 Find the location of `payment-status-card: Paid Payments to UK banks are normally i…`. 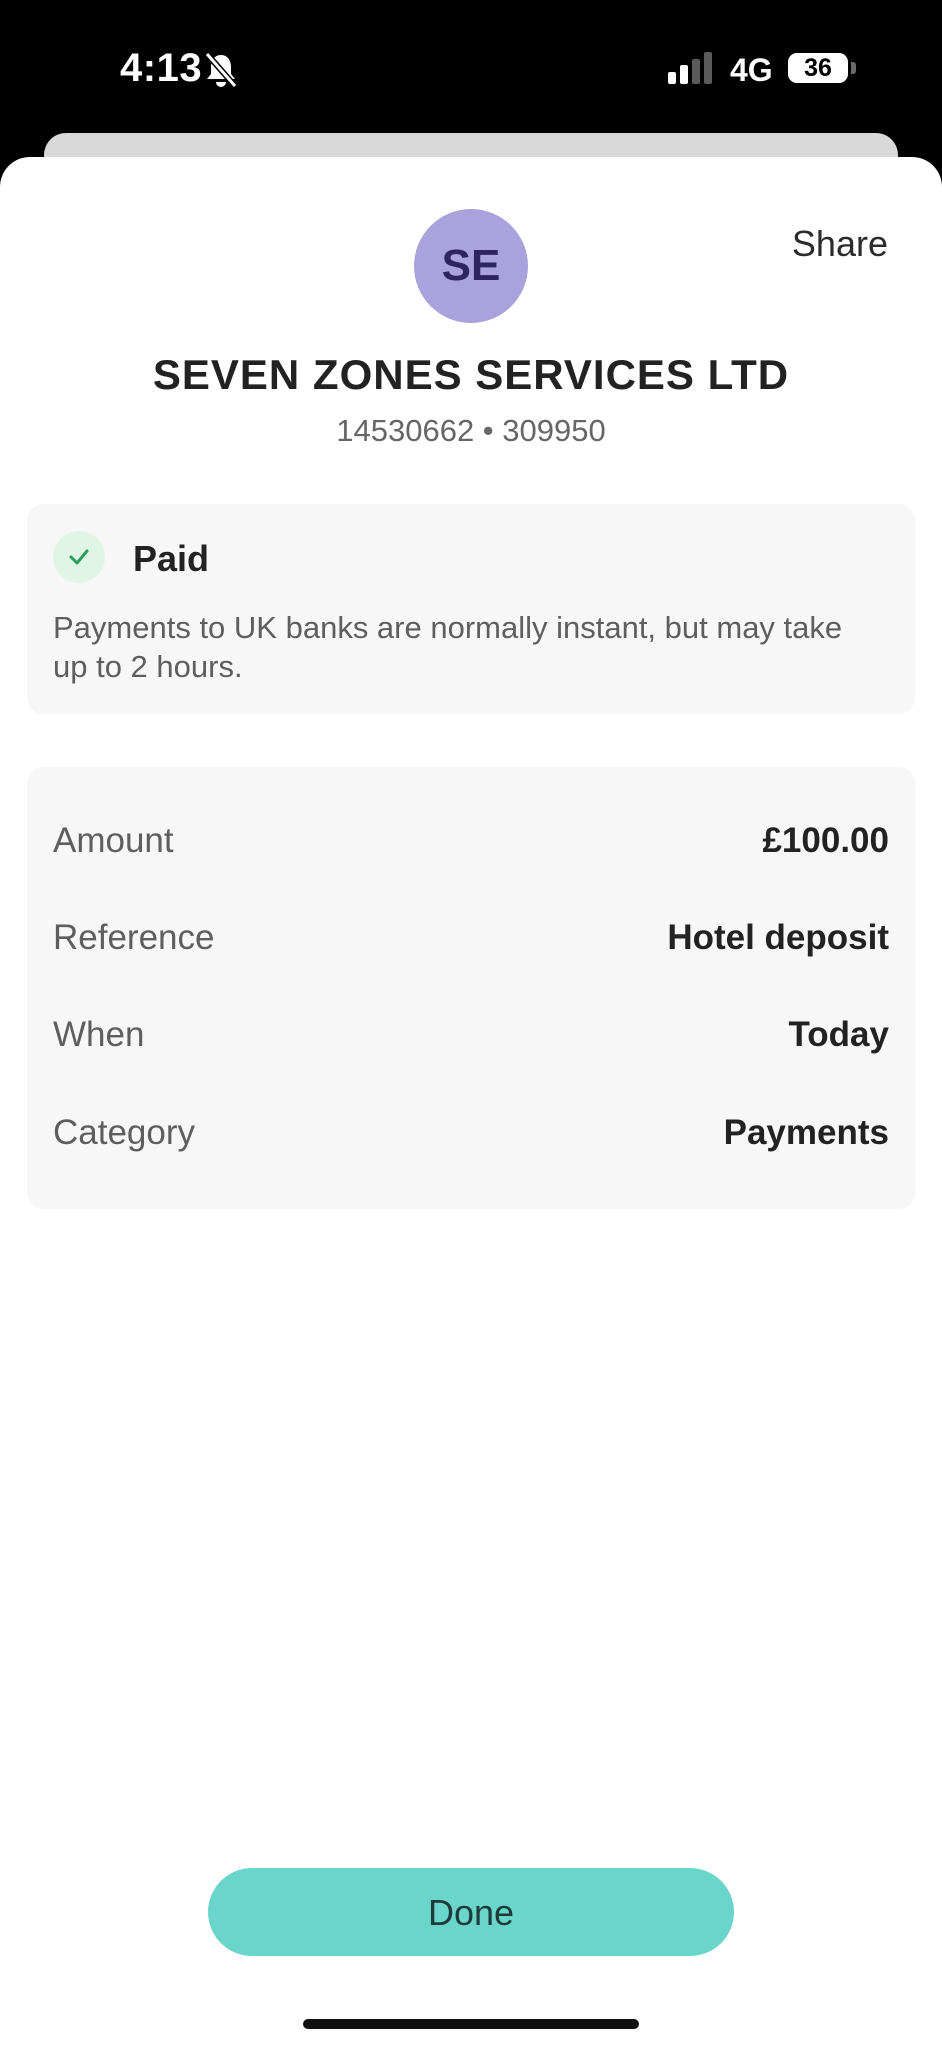

payment-status-card: Paid Payments to UK banks are normally i… is located at coordinates (471, 609).